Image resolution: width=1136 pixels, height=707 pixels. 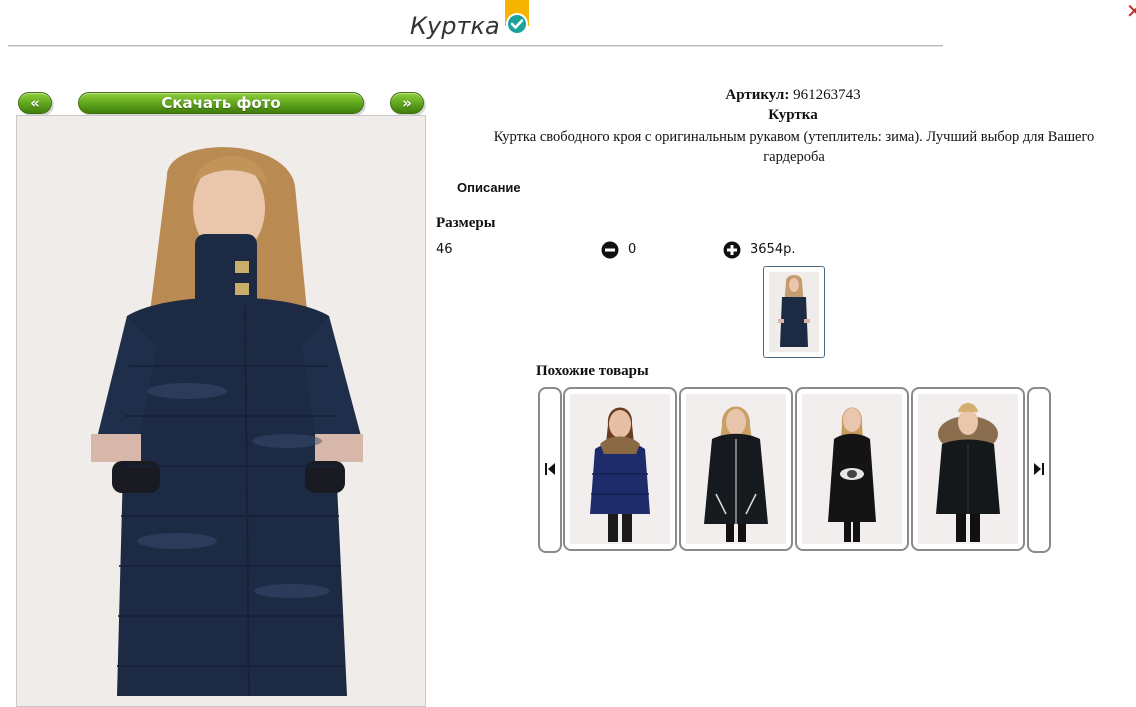 I want to click on skip-forward-icon, so click(x=1039, y=469).